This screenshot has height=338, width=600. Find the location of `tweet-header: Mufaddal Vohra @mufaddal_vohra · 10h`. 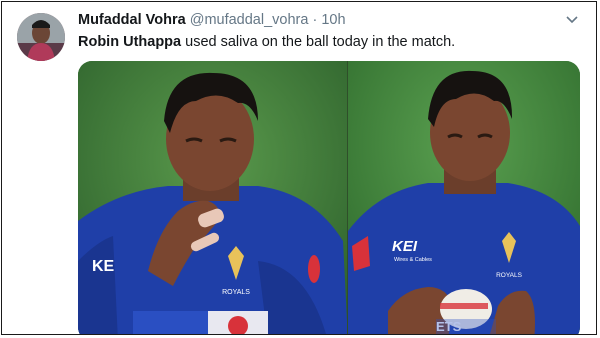

tweet-header: Mufaddal Vohra @mufaddal_vohra · 10h is located at coordinates (212, 20).